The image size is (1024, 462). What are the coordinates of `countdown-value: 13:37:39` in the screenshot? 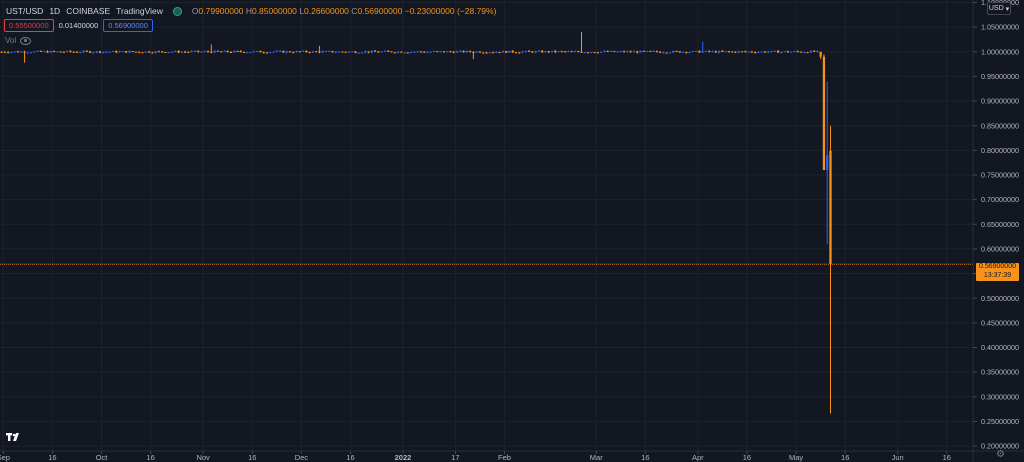 It's located at (997, 275).